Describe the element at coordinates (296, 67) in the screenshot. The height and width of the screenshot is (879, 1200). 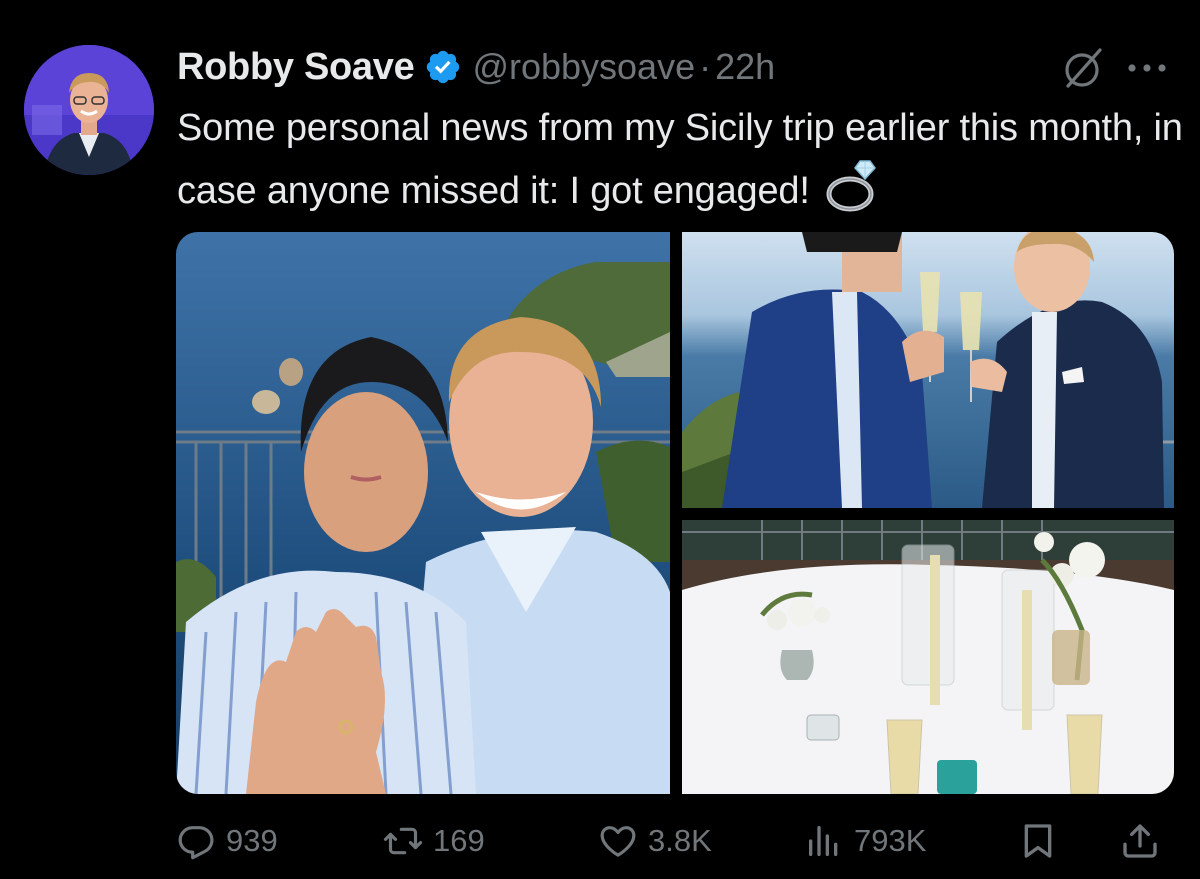
I see `author-name: Robby Soave` at that location.